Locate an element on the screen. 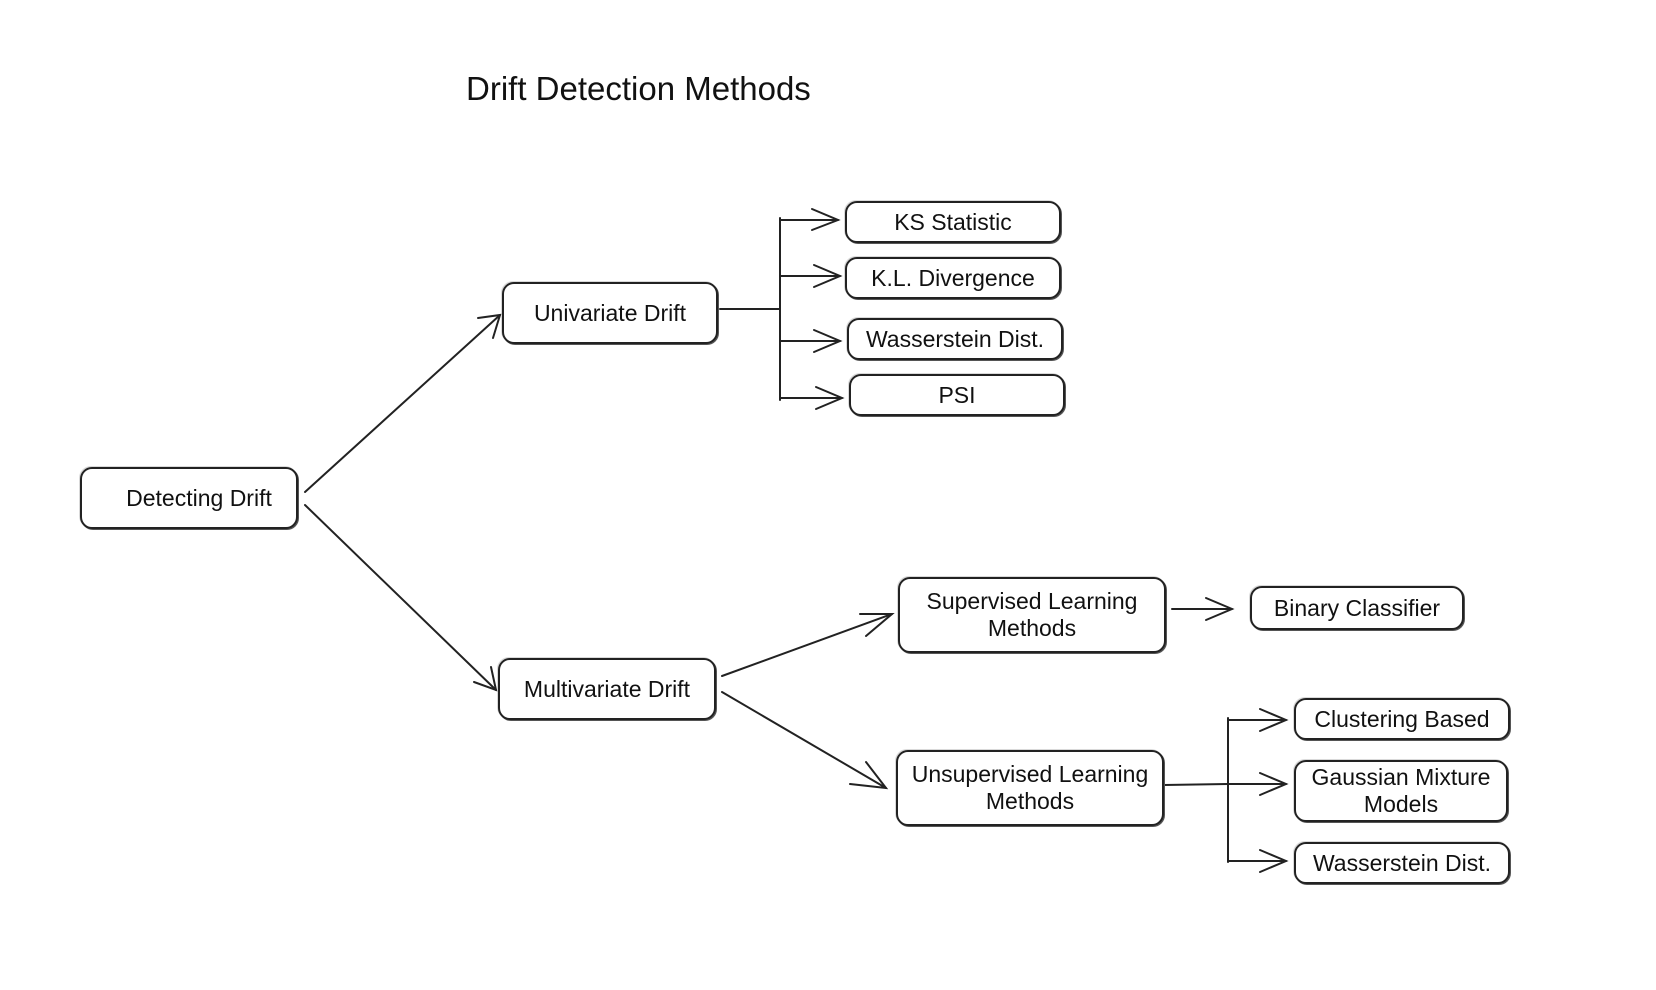 This screenshot has width=1656, height=990. node-clustering-based: Clustering Based is located at coordinates (1402, 719).